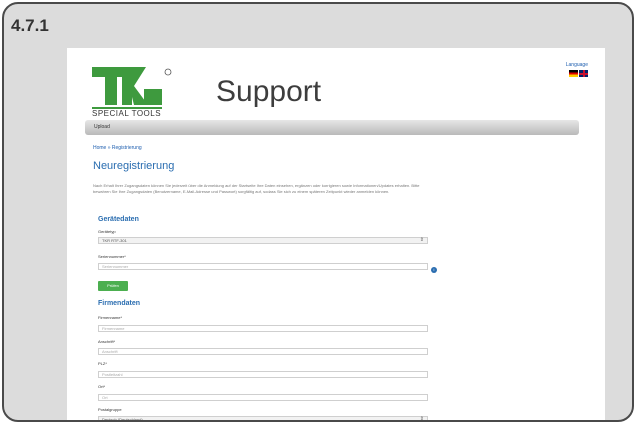  I want to click on company-name-label: Firmenname*, so click(110, 317).